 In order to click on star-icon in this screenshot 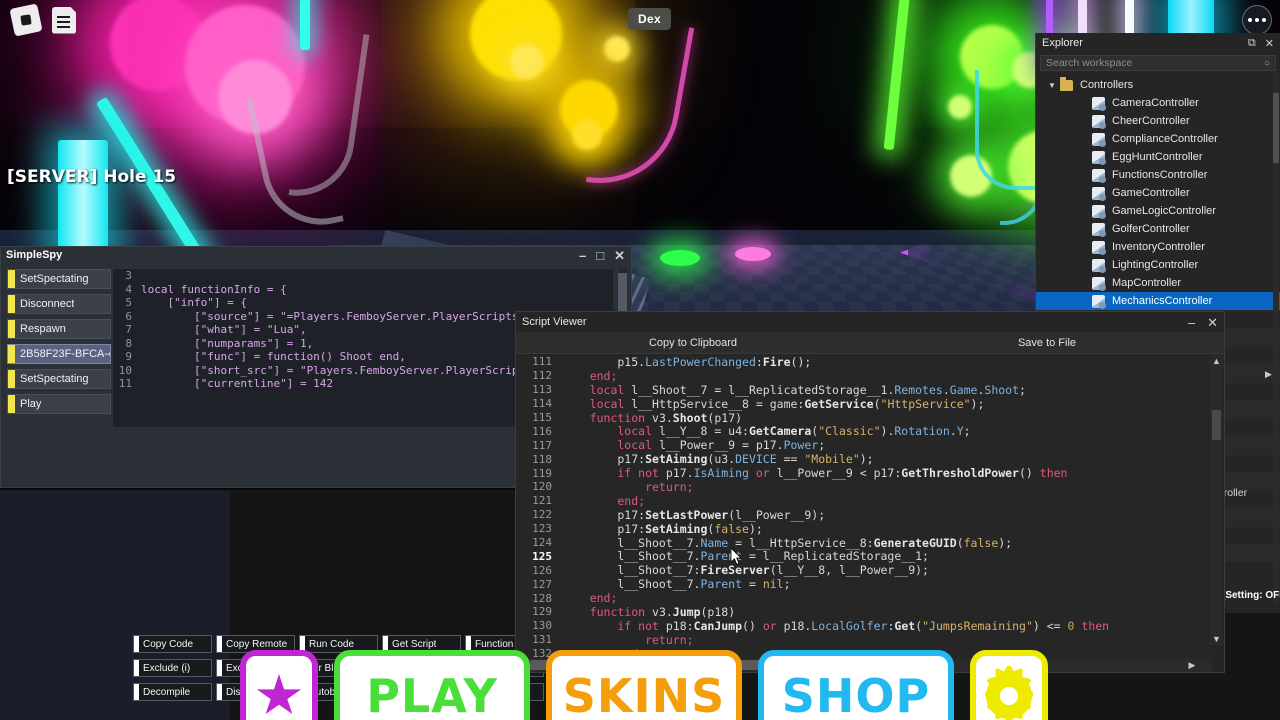, I will do `click(279, 694)`.